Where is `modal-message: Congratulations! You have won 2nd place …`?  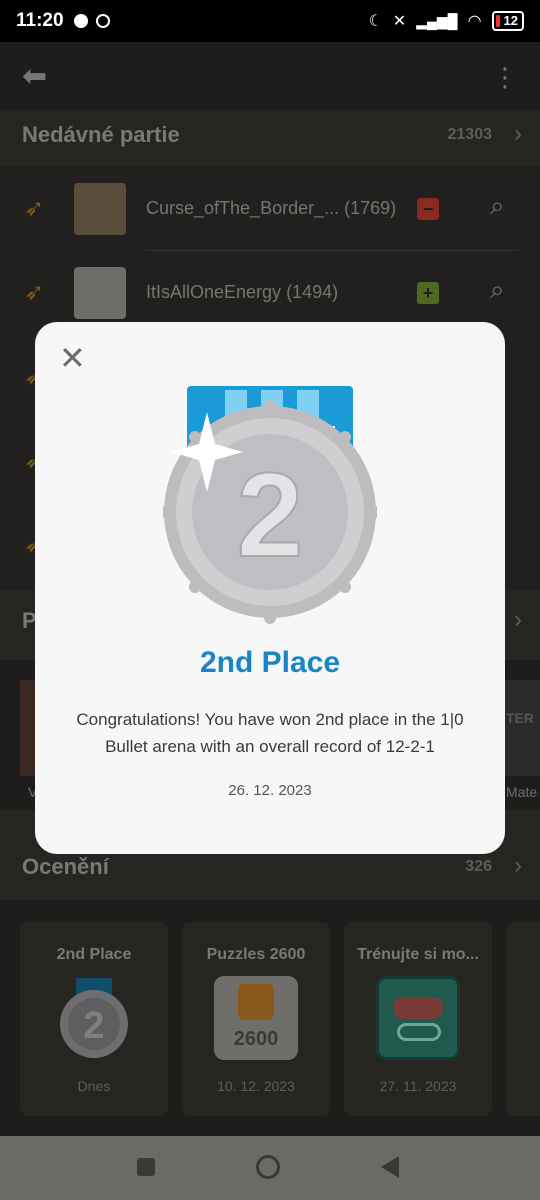 modal-message: Congratulations! You have won 2nd place … is located at coordinates (270, 733).